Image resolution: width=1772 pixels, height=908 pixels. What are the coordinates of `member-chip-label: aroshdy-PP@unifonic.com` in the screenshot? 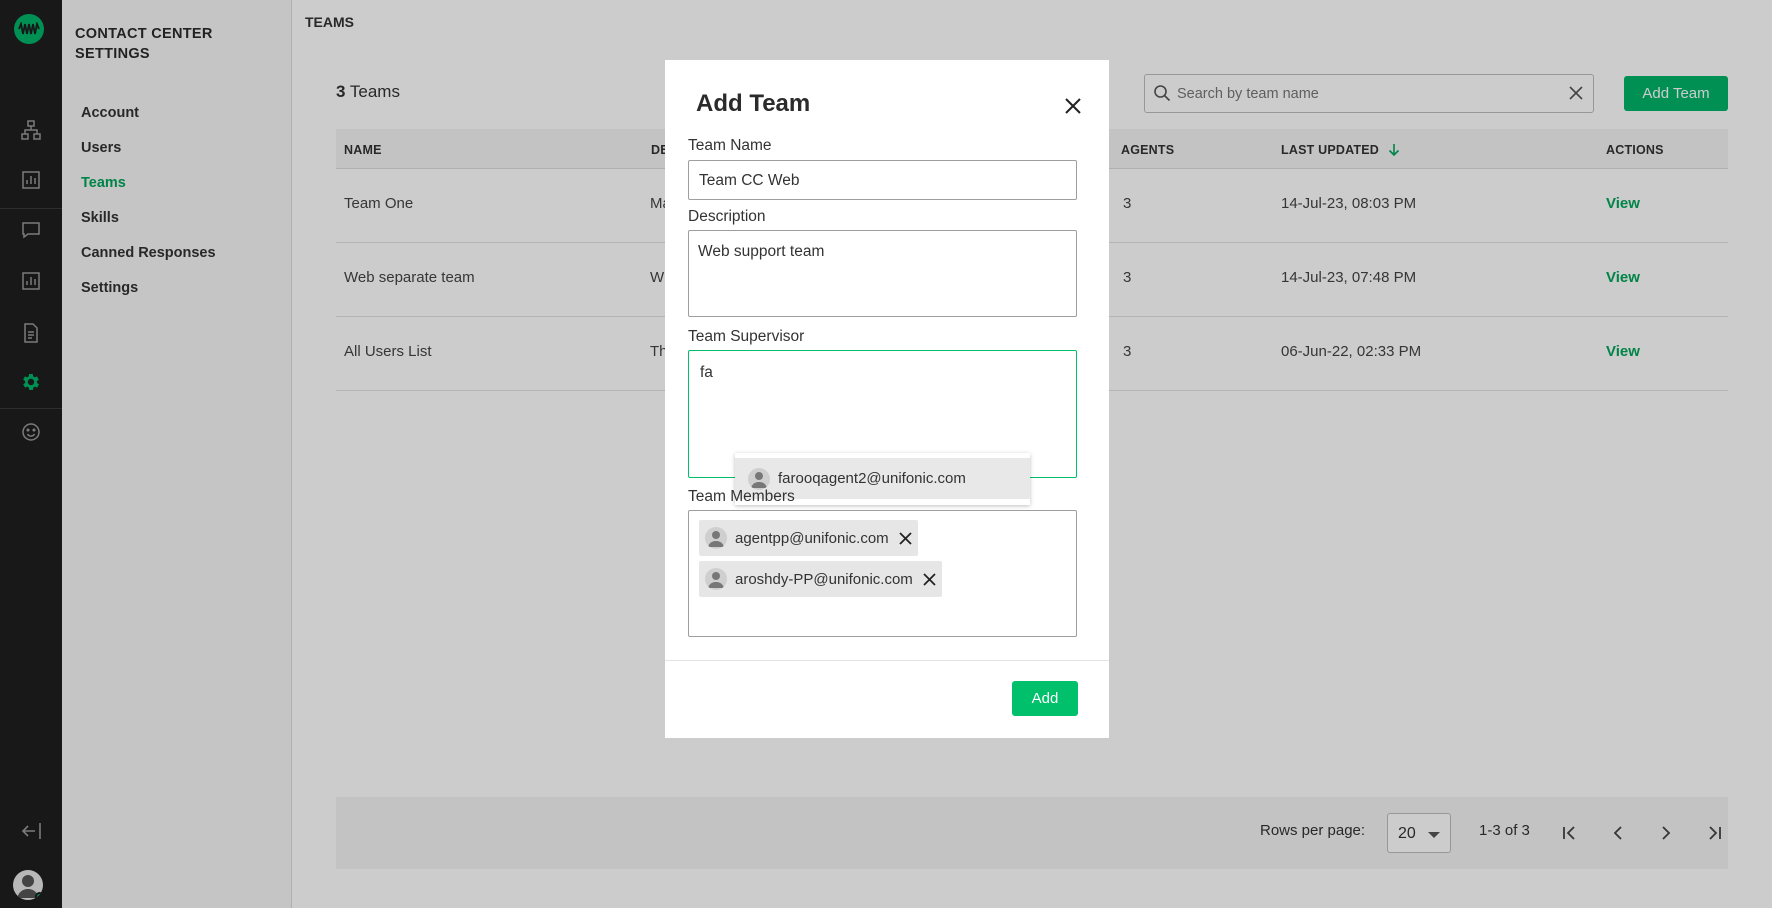 It's located at (824, 579).